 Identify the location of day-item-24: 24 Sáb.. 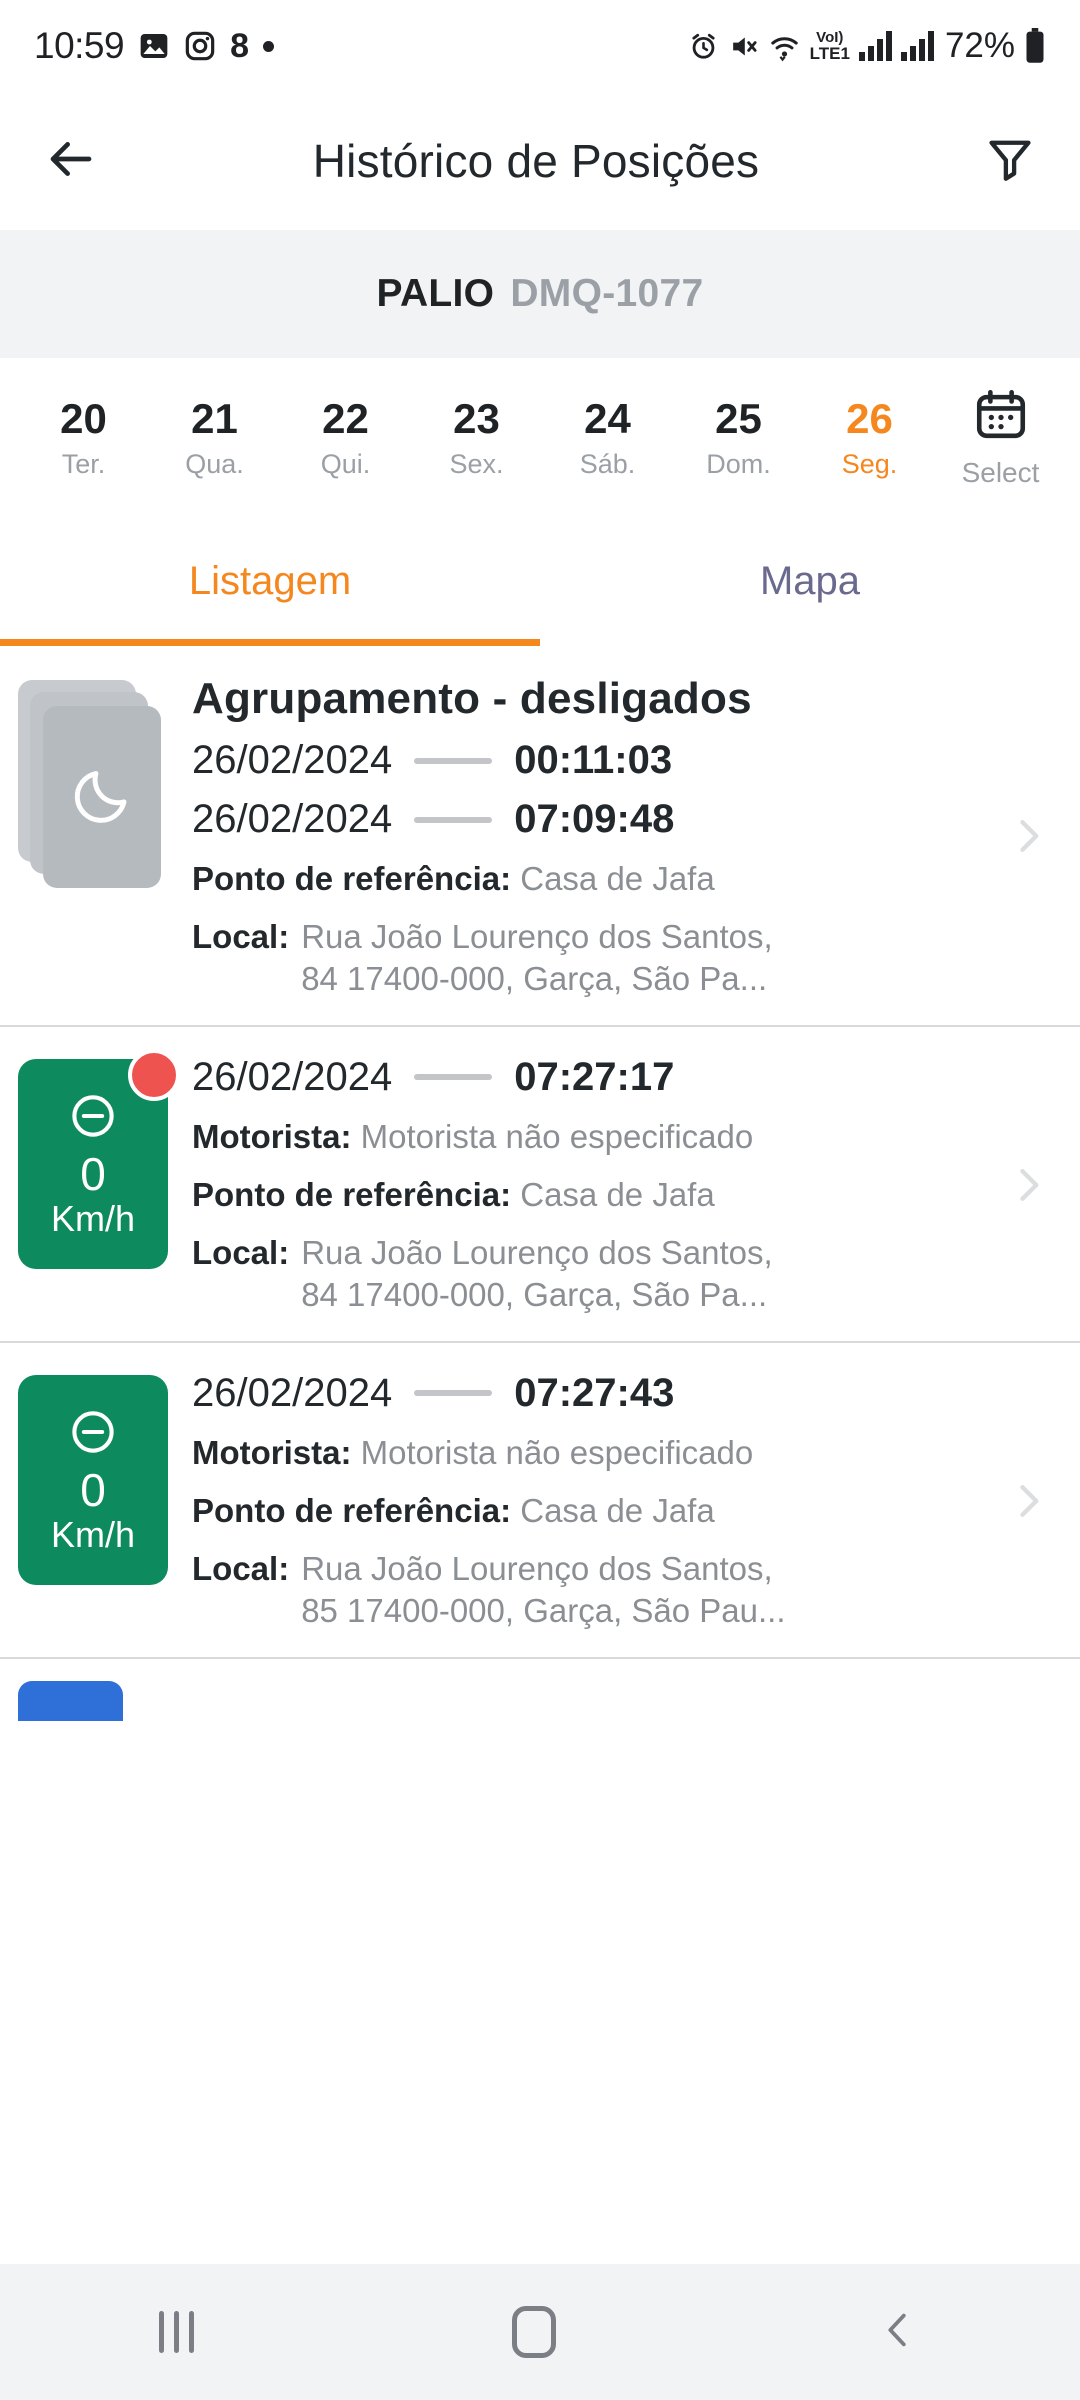
(607, 437).